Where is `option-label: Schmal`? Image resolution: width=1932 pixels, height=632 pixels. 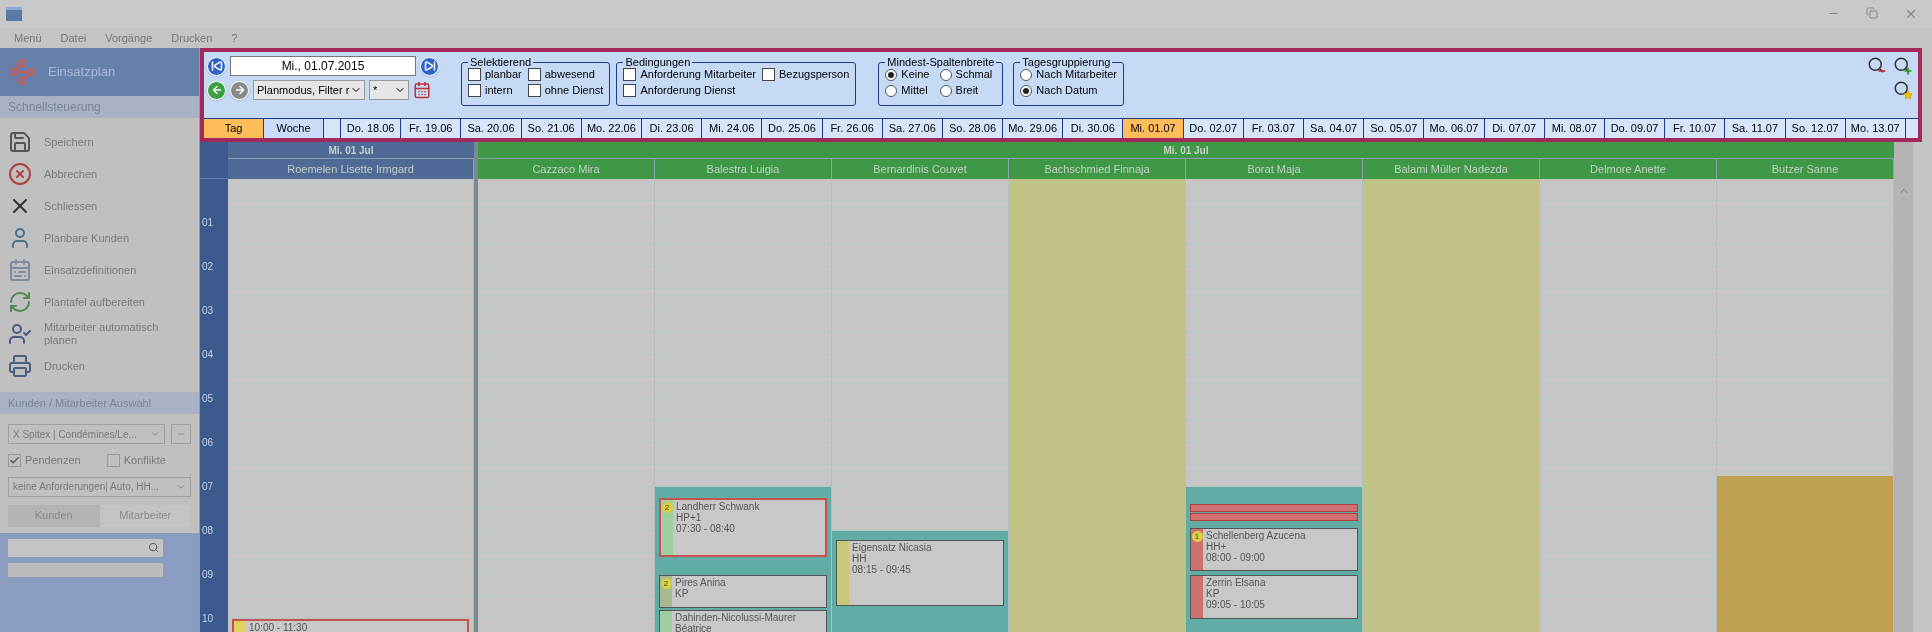
option-label: Schmal is located at coordinates (974, 74).